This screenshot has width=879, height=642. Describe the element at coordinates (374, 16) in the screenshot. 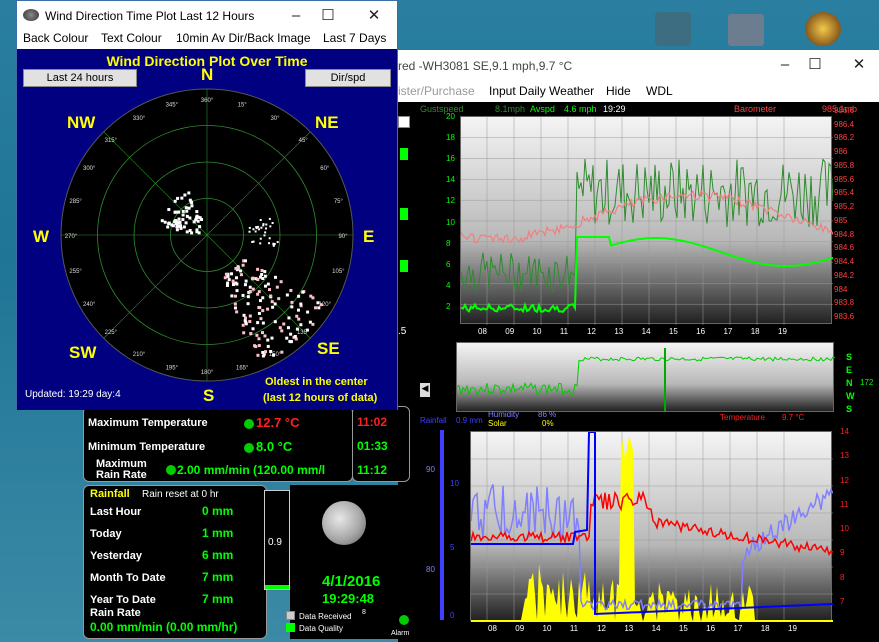

I see `front-close-icon: ✕` at that location.